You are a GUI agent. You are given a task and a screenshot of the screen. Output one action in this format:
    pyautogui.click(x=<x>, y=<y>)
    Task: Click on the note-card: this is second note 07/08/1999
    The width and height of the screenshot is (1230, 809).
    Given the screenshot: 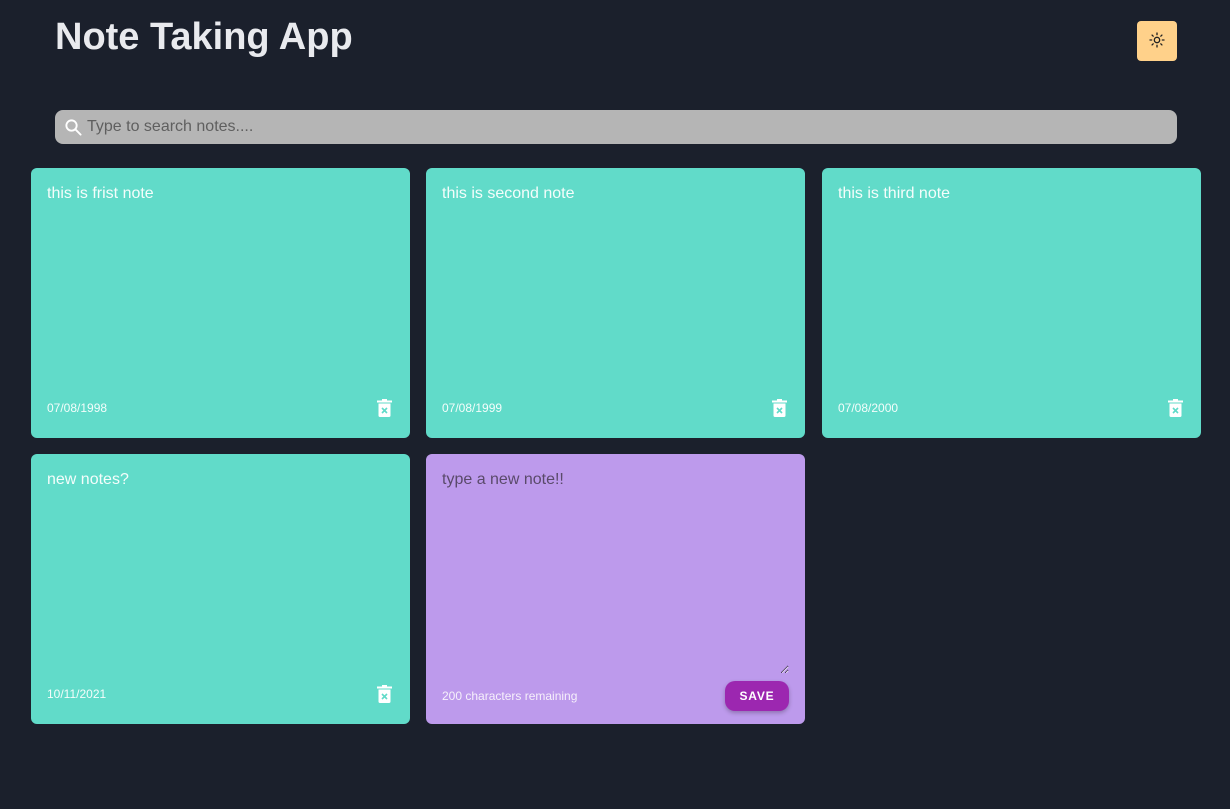 What is the action you would take?
    pyautogui.click(x=615, y=303)
    